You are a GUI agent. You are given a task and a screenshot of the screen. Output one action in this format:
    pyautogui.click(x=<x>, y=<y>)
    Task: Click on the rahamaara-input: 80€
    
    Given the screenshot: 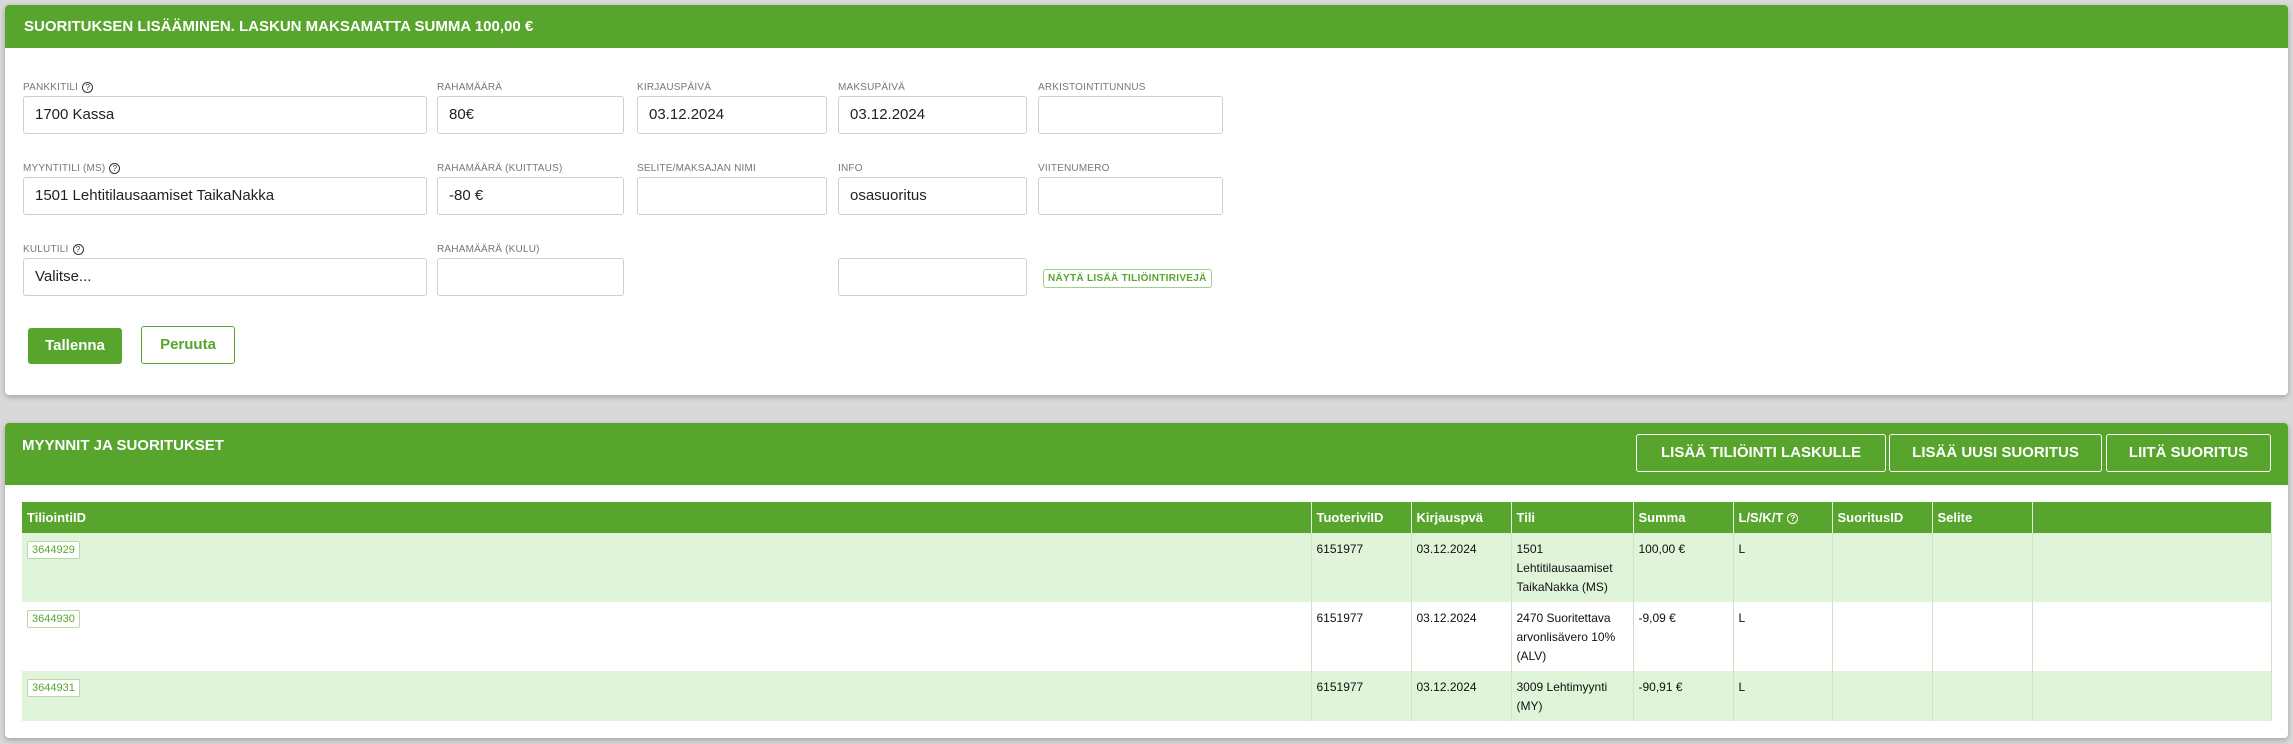 What is the action you would take?
    pyautogui.click(x=530, y=115)
    